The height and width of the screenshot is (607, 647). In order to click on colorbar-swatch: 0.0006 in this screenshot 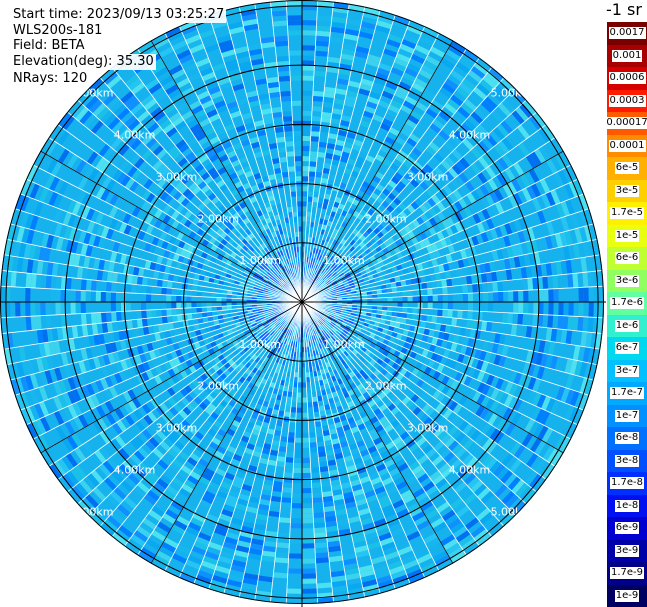, I will do `click(627, 78)`.